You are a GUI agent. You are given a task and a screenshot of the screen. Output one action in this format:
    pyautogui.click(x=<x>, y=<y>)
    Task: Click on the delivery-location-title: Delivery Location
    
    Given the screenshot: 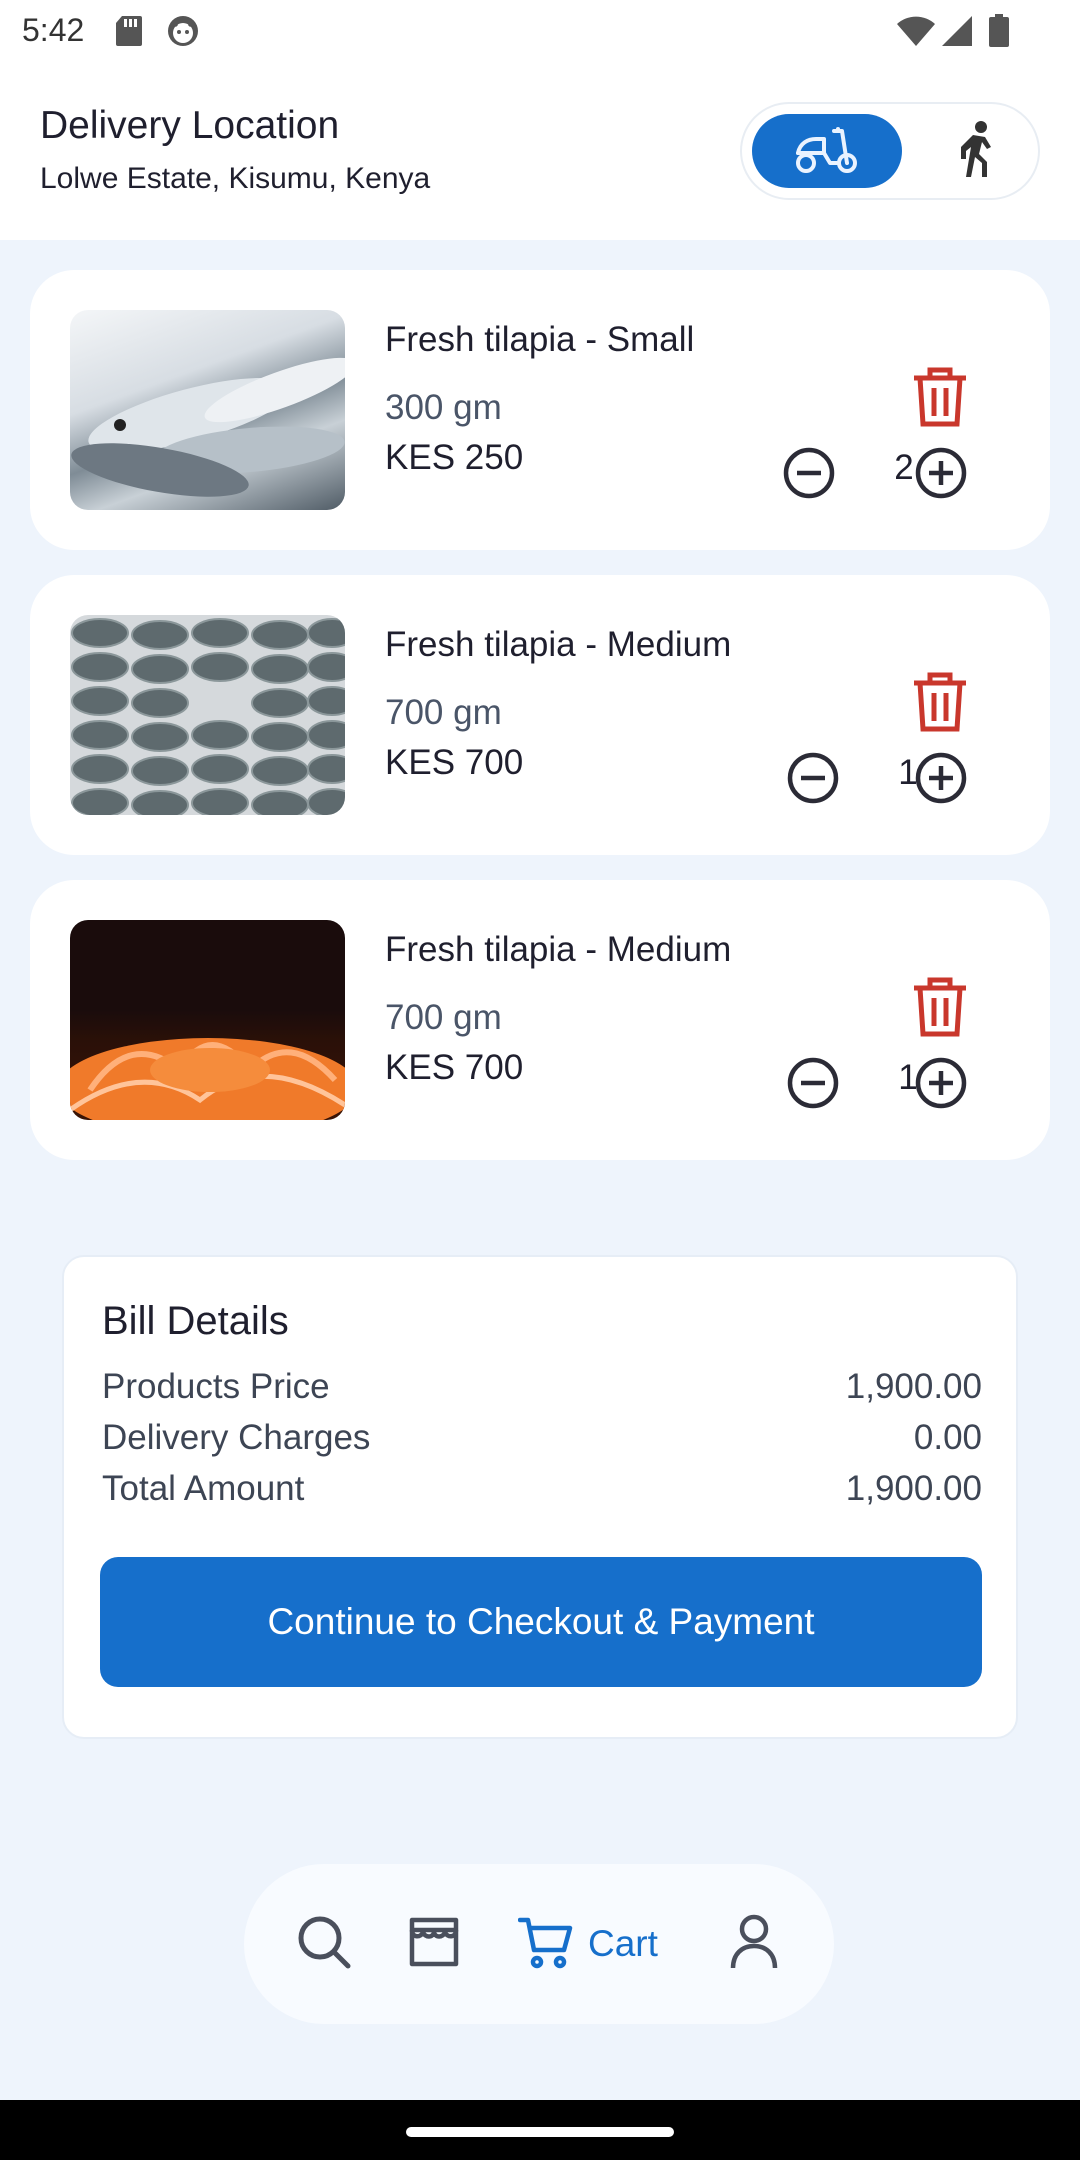 What is the action you would take?
    pyautogui.click(x=189, y=126)
    